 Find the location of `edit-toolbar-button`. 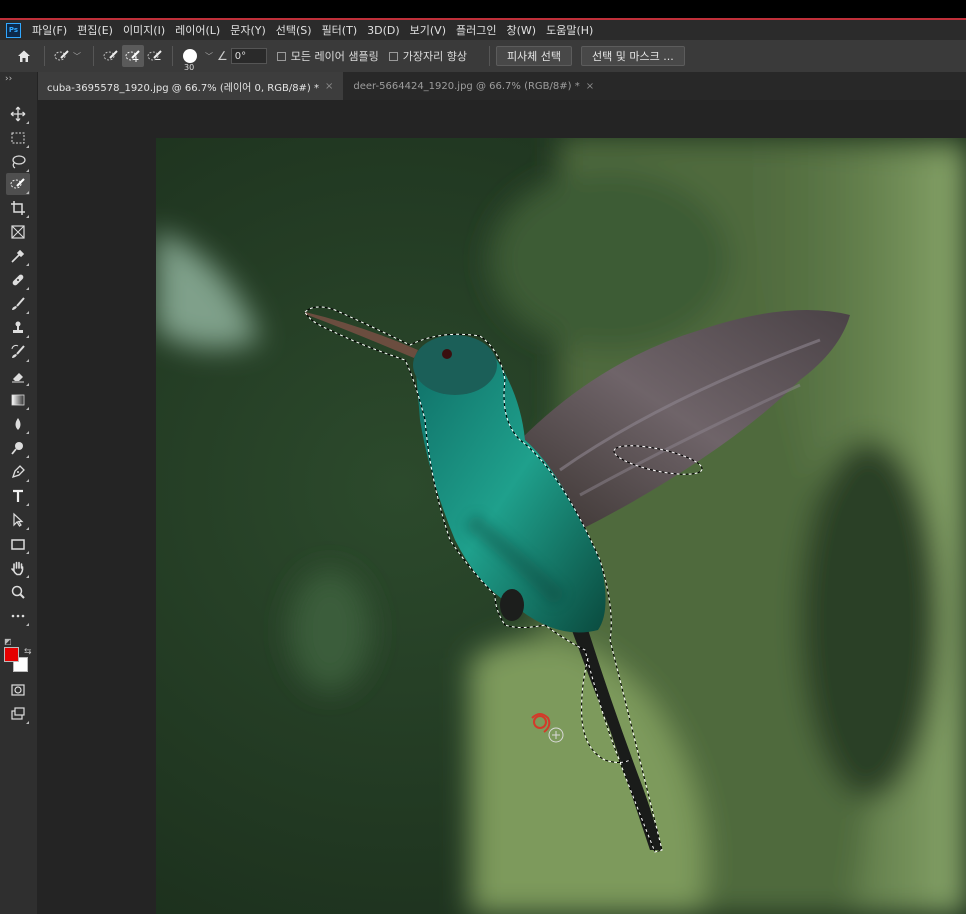

edit-toolbar-button is located at coordinates (18, 616).